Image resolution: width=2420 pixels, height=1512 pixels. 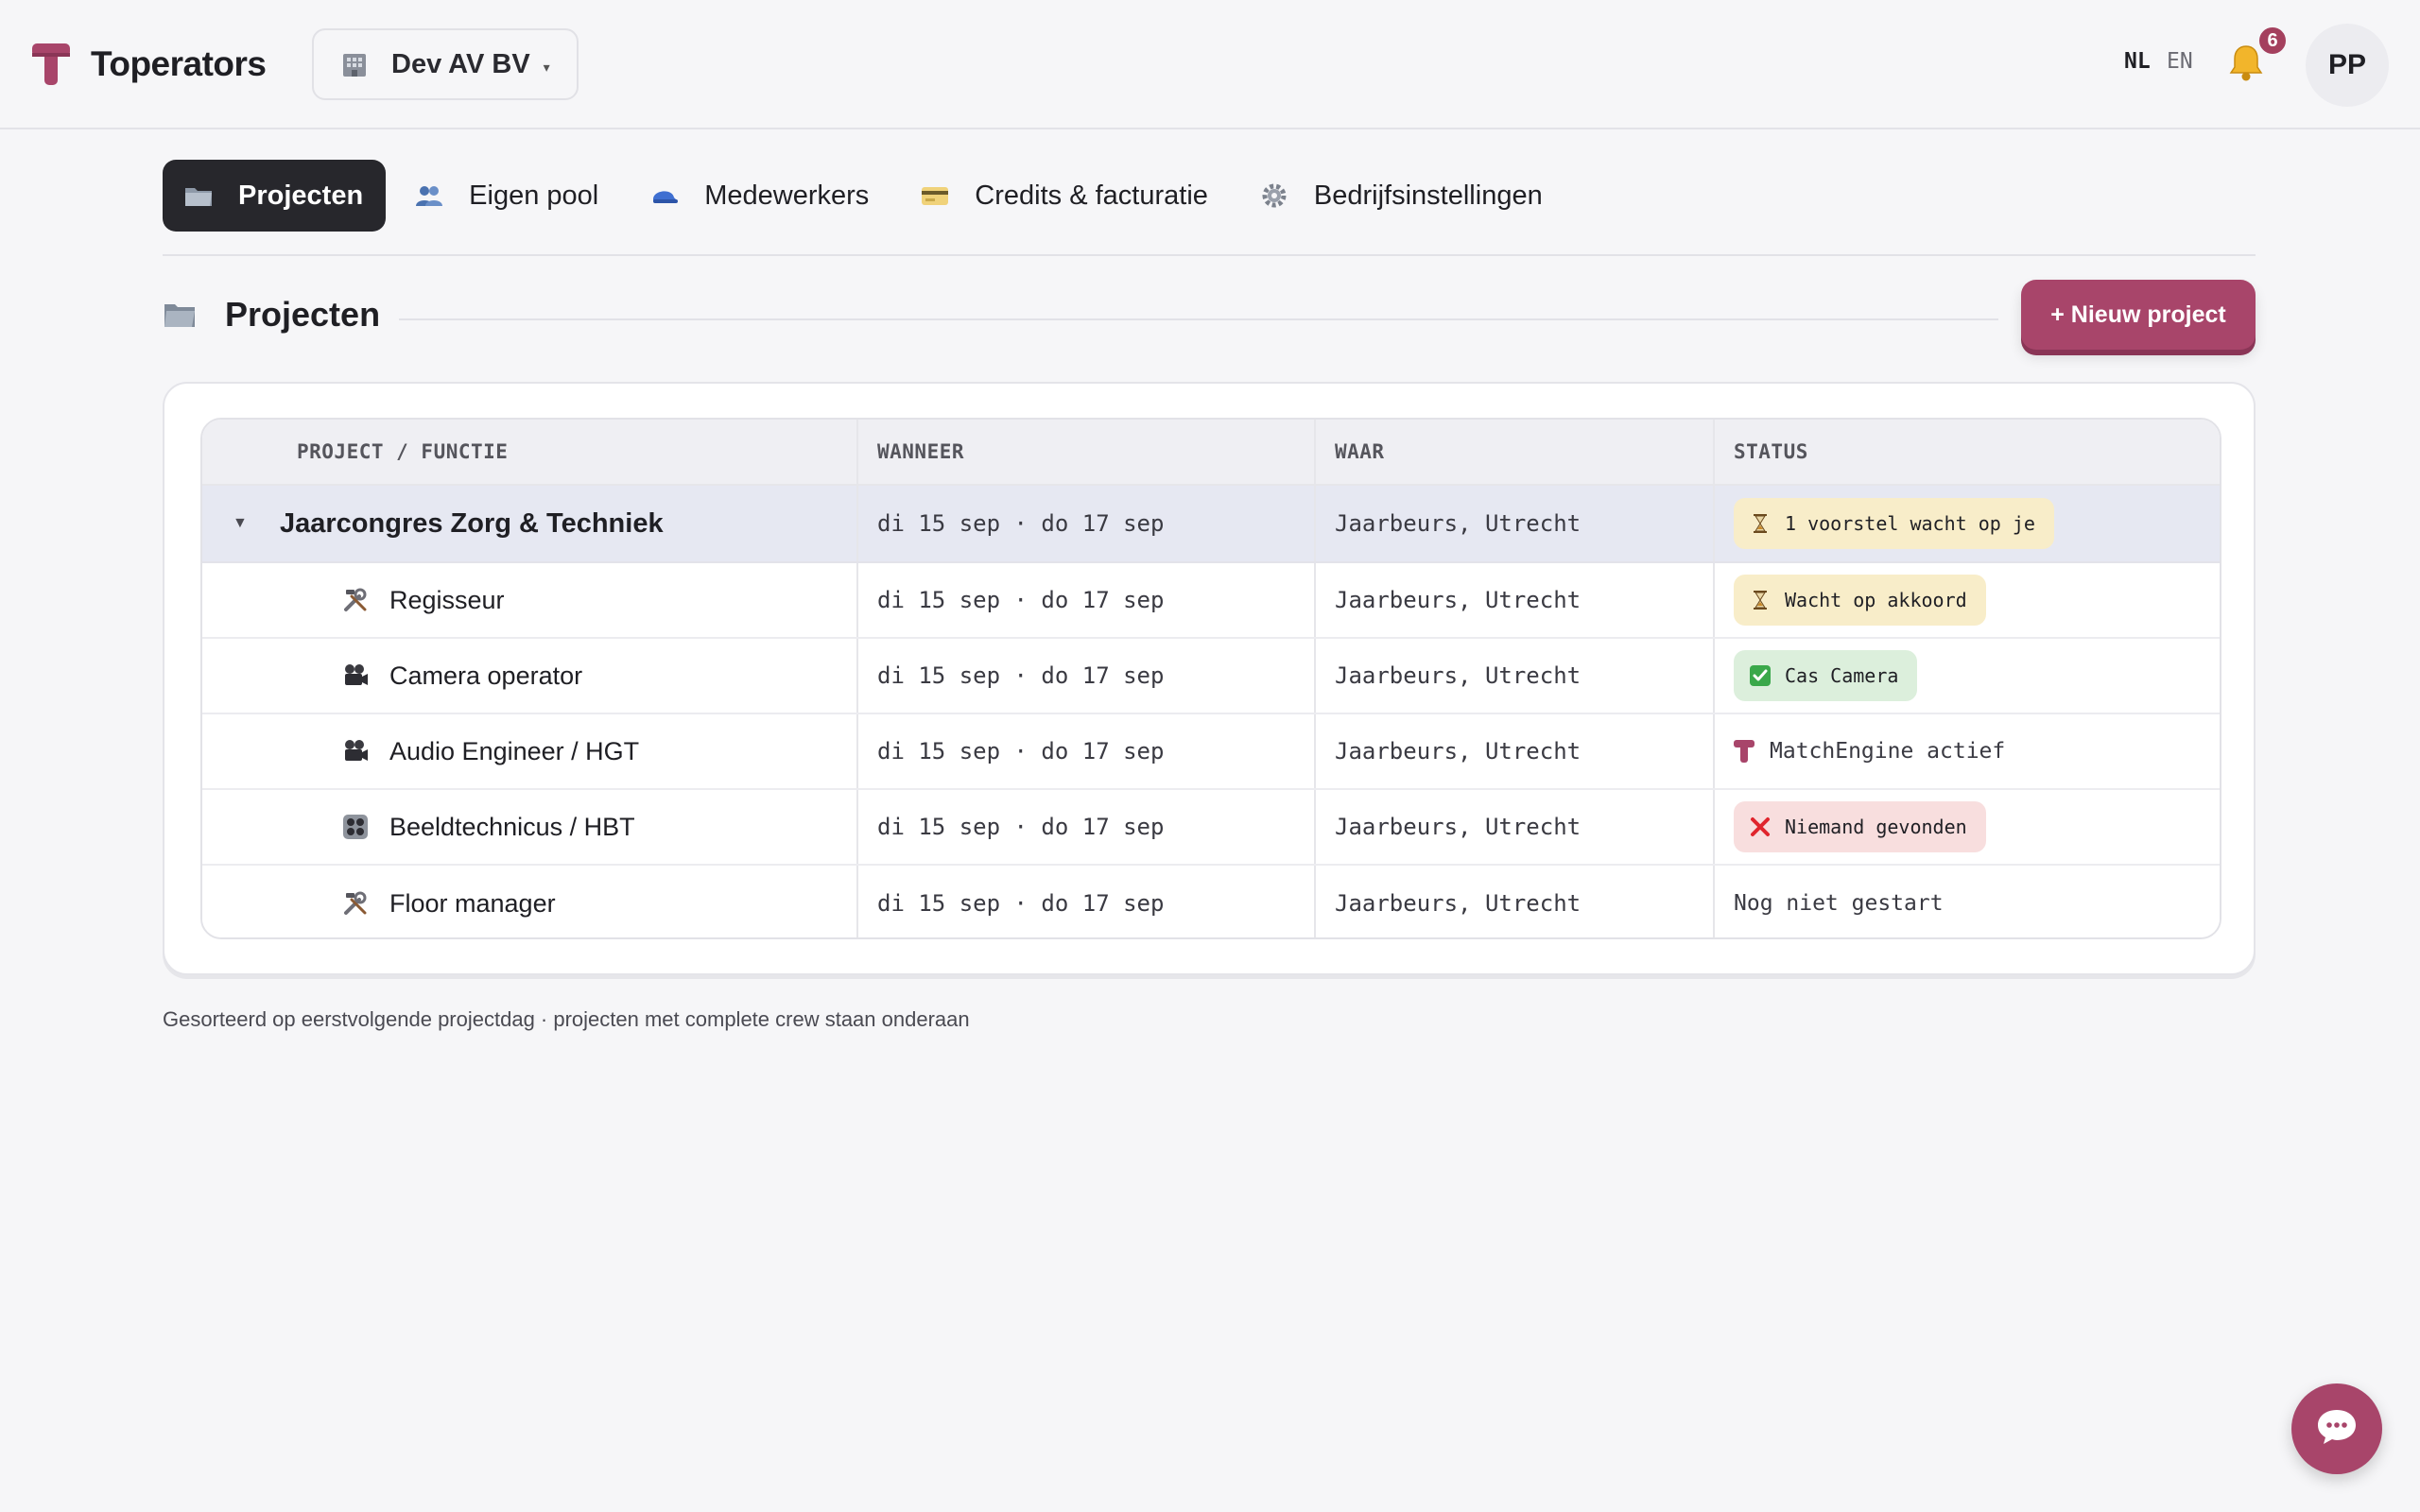 I want to click on cross-mark-icon, so click(x=1760, y=827).